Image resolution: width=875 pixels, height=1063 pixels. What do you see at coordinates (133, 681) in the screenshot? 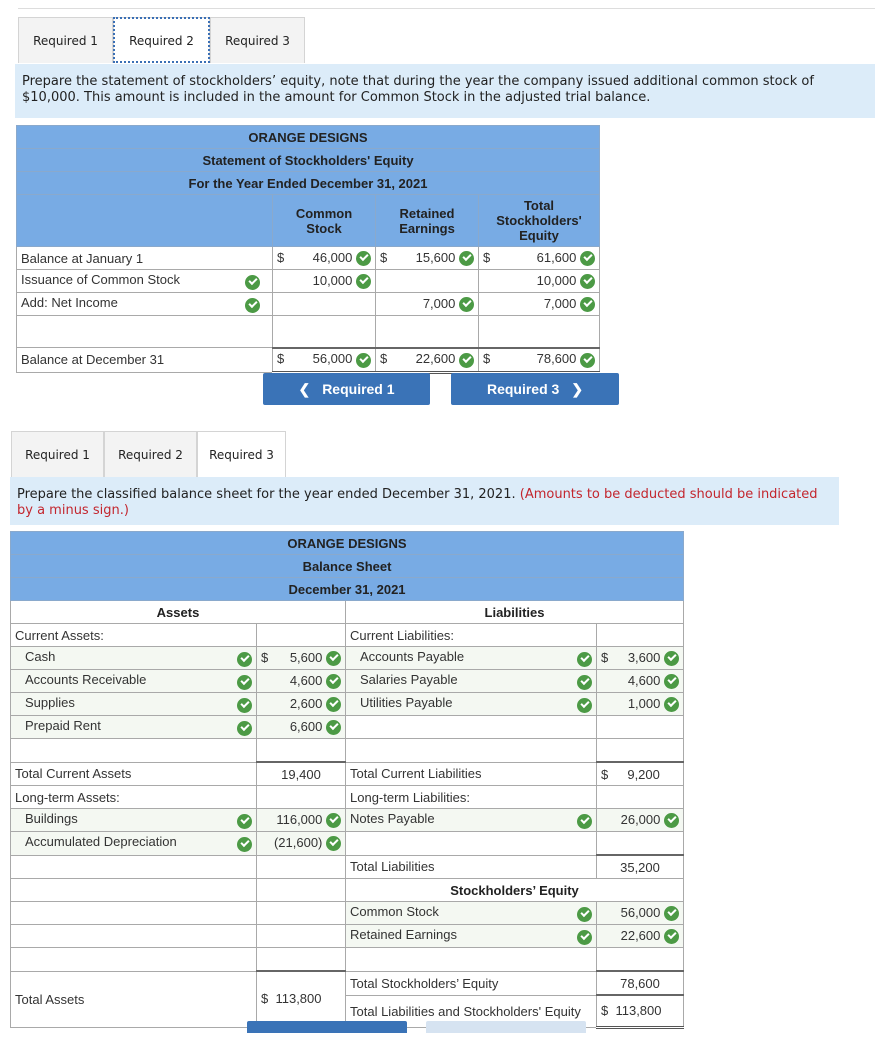
I see `asset-label-cell: Accounts Receivable` at bounding box center [133, 681].